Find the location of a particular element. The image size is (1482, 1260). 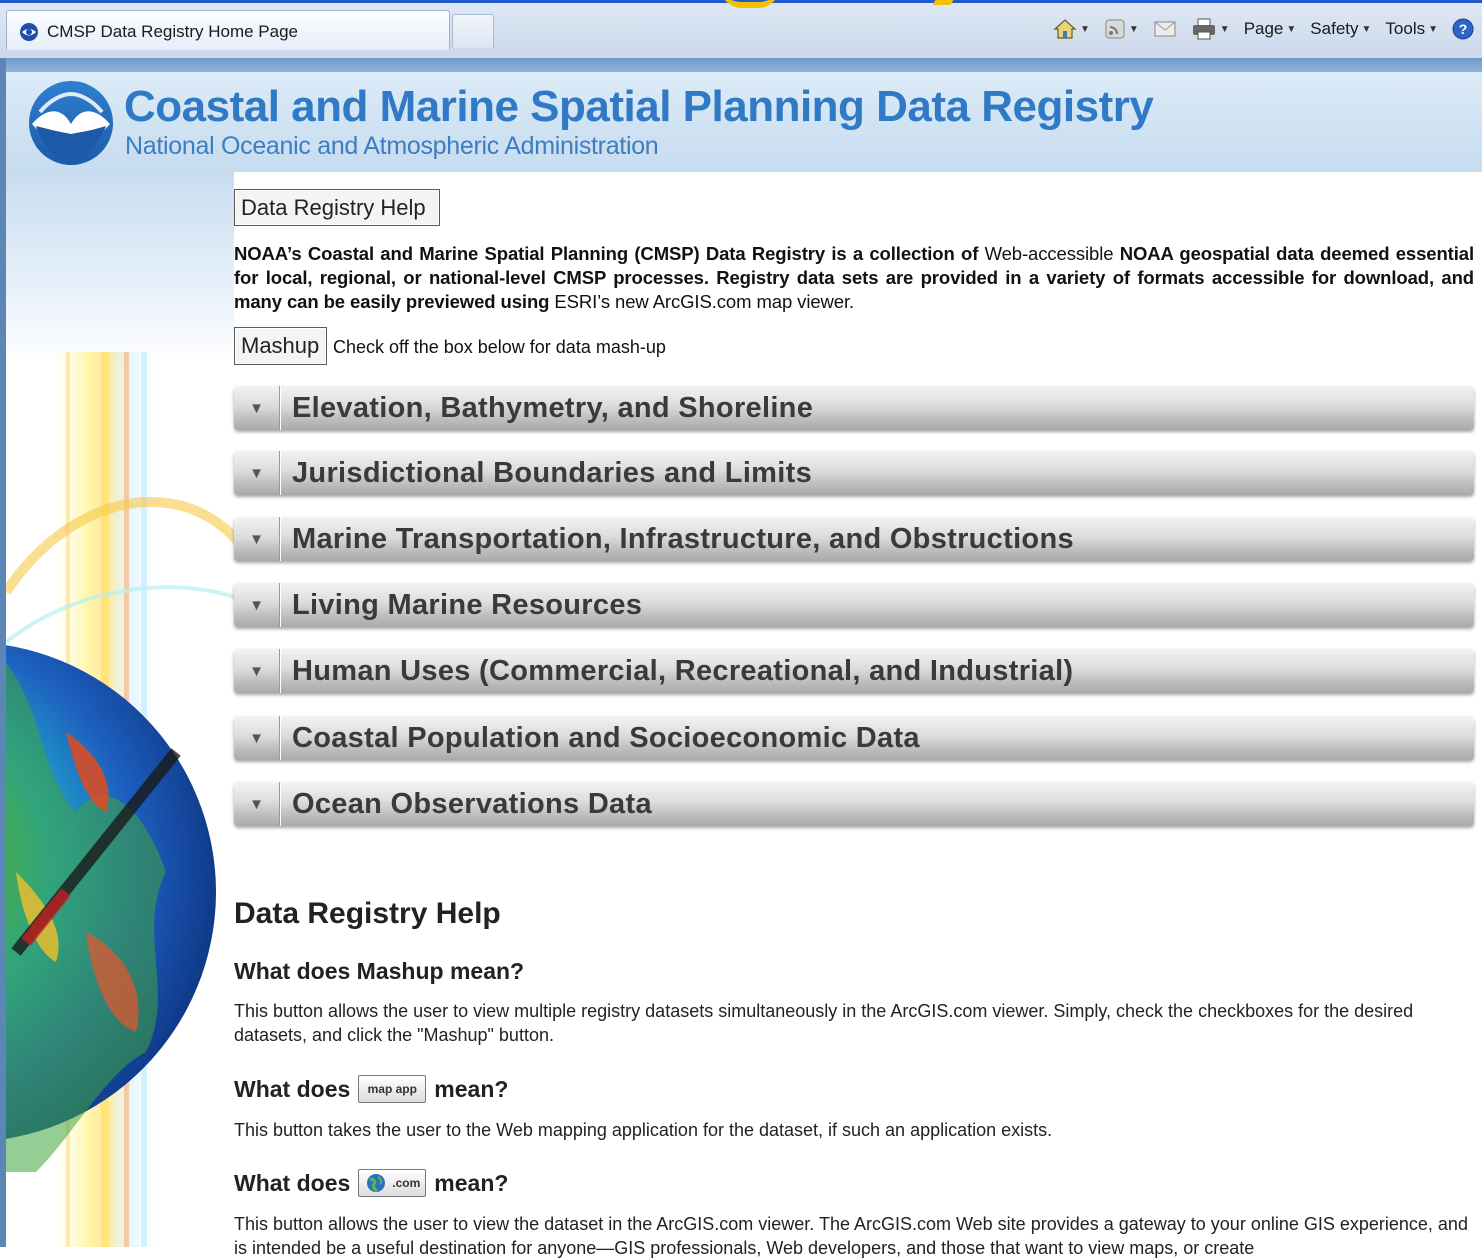

print-button: ▼ is located at coordinates (1210, 29).